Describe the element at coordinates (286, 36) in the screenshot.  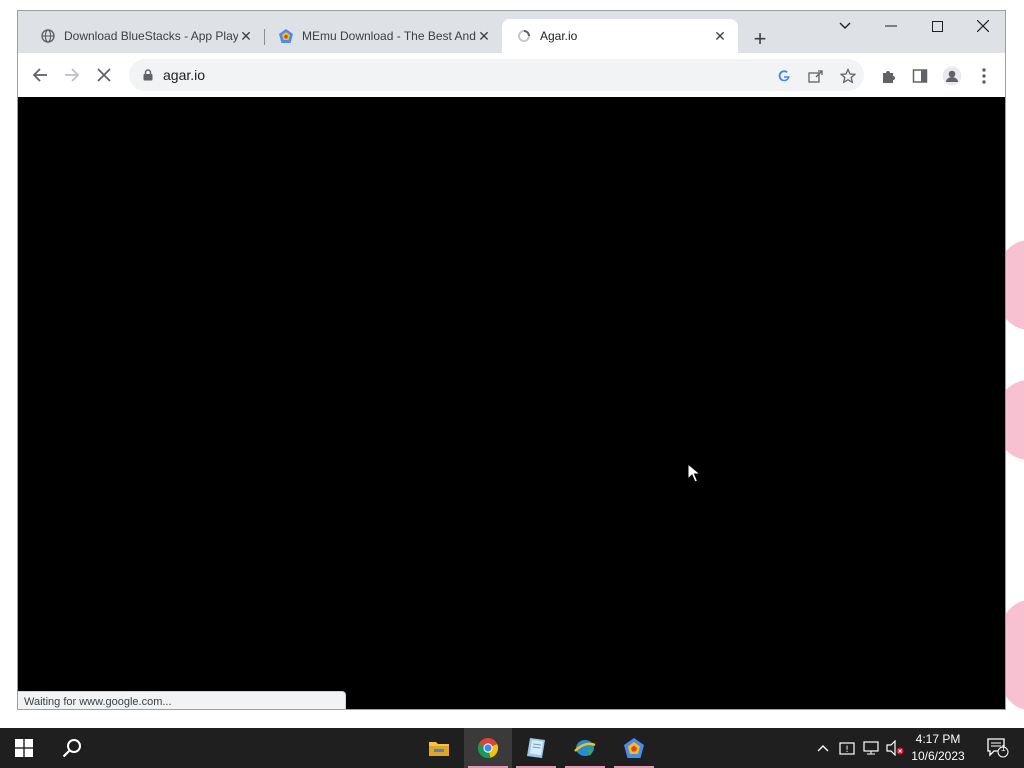
I see `memu-icon` at that location.